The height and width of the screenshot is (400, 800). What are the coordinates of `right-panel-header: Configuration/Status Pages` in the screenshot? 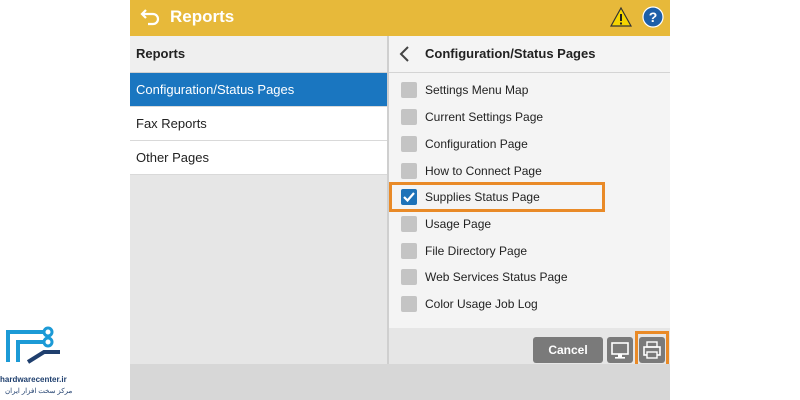 It's located at (529, 54).